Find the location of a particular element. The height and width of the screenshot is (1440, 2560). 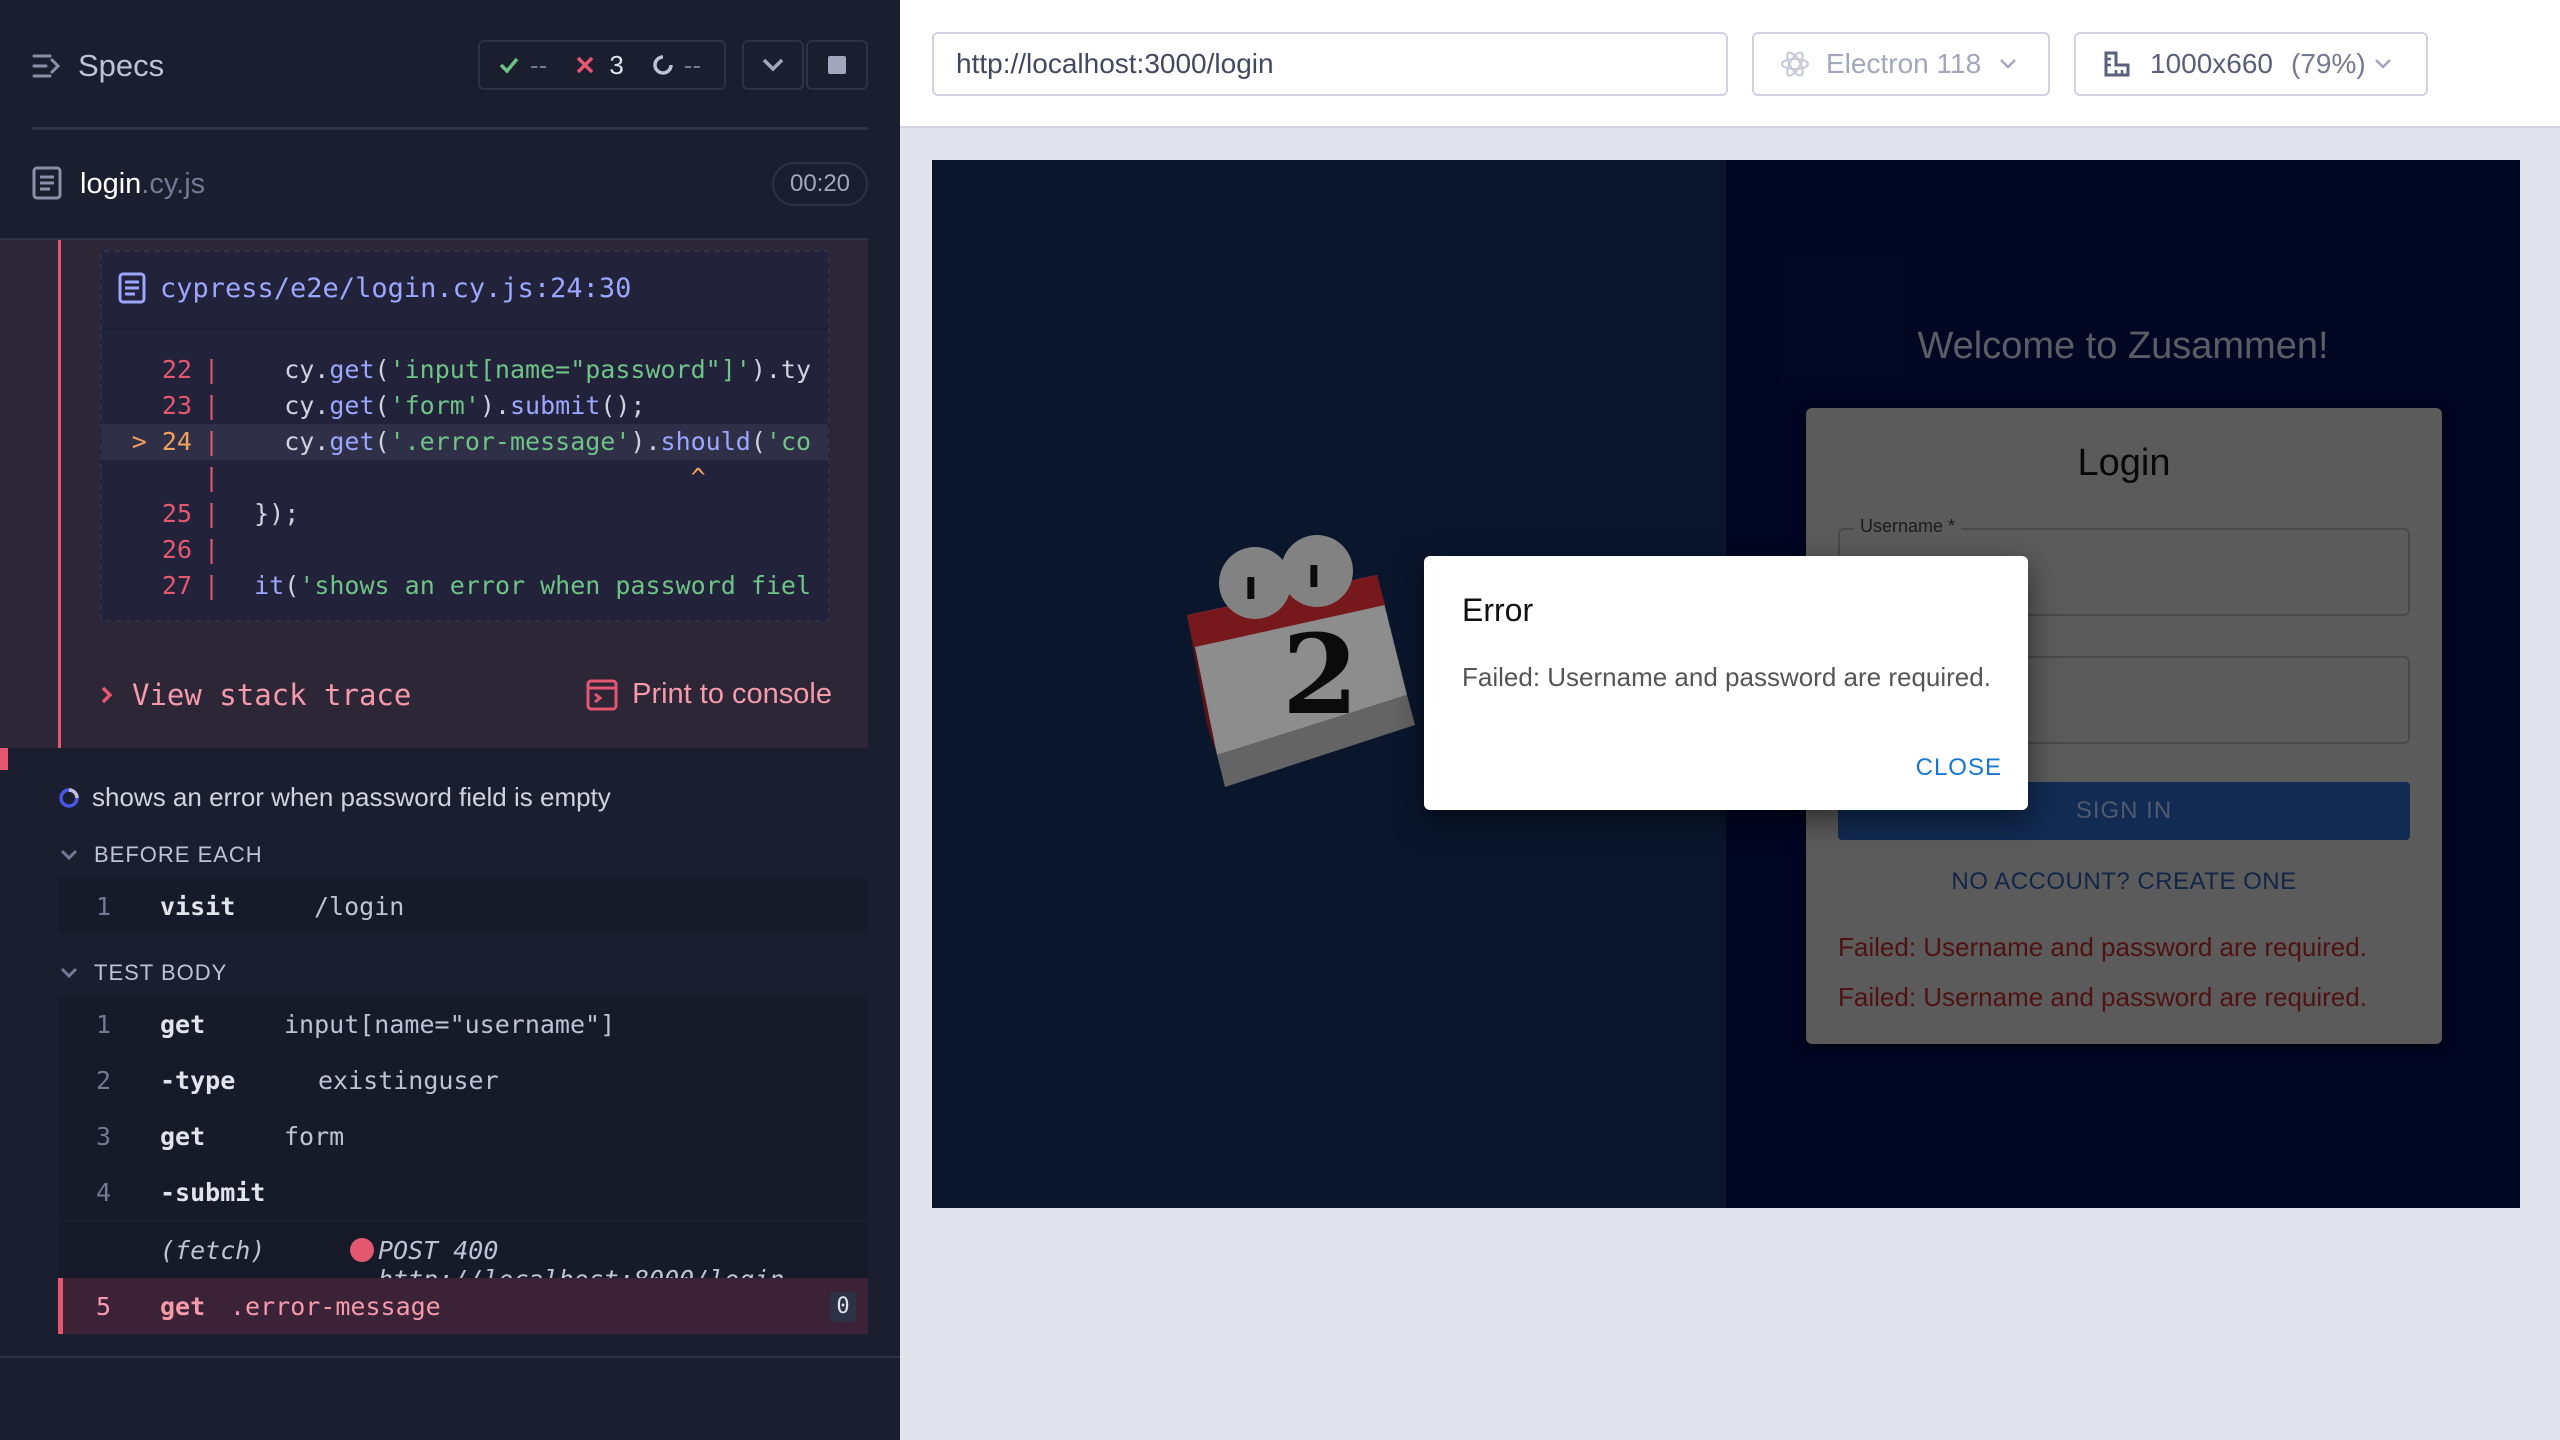

chevron-right-icon is located at coordinates (107, 695).